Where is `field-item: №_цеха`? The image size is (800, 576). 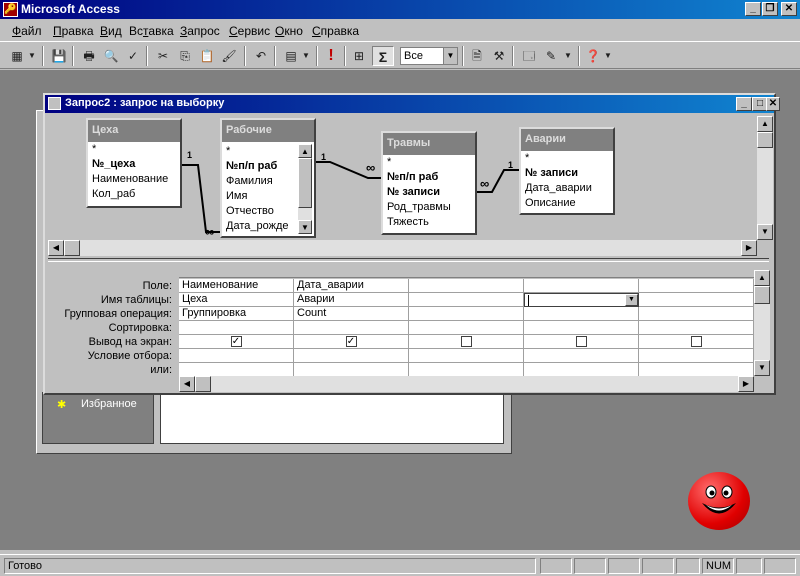
field-item: №_цеха is located at coordinates (134, 164).